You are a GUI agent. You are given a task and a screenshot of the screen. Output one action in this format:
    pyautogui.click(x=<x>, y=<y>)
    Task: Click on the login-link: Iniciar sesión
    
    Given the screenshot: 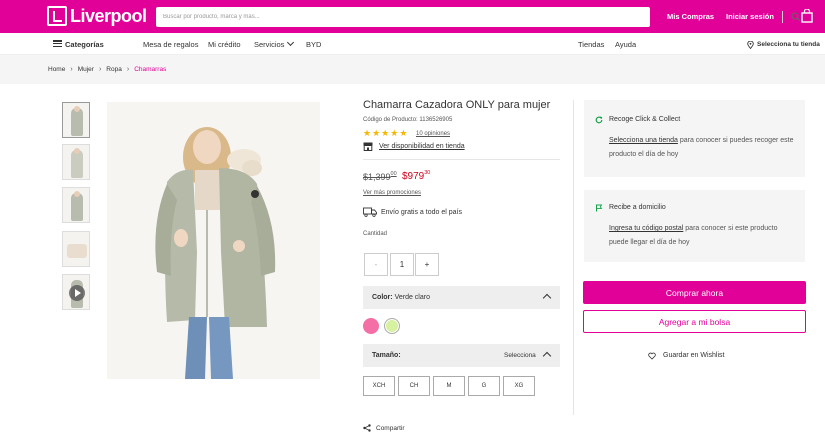 What is the action you would take?
    pyautogui.click(x=750, y=16)
    